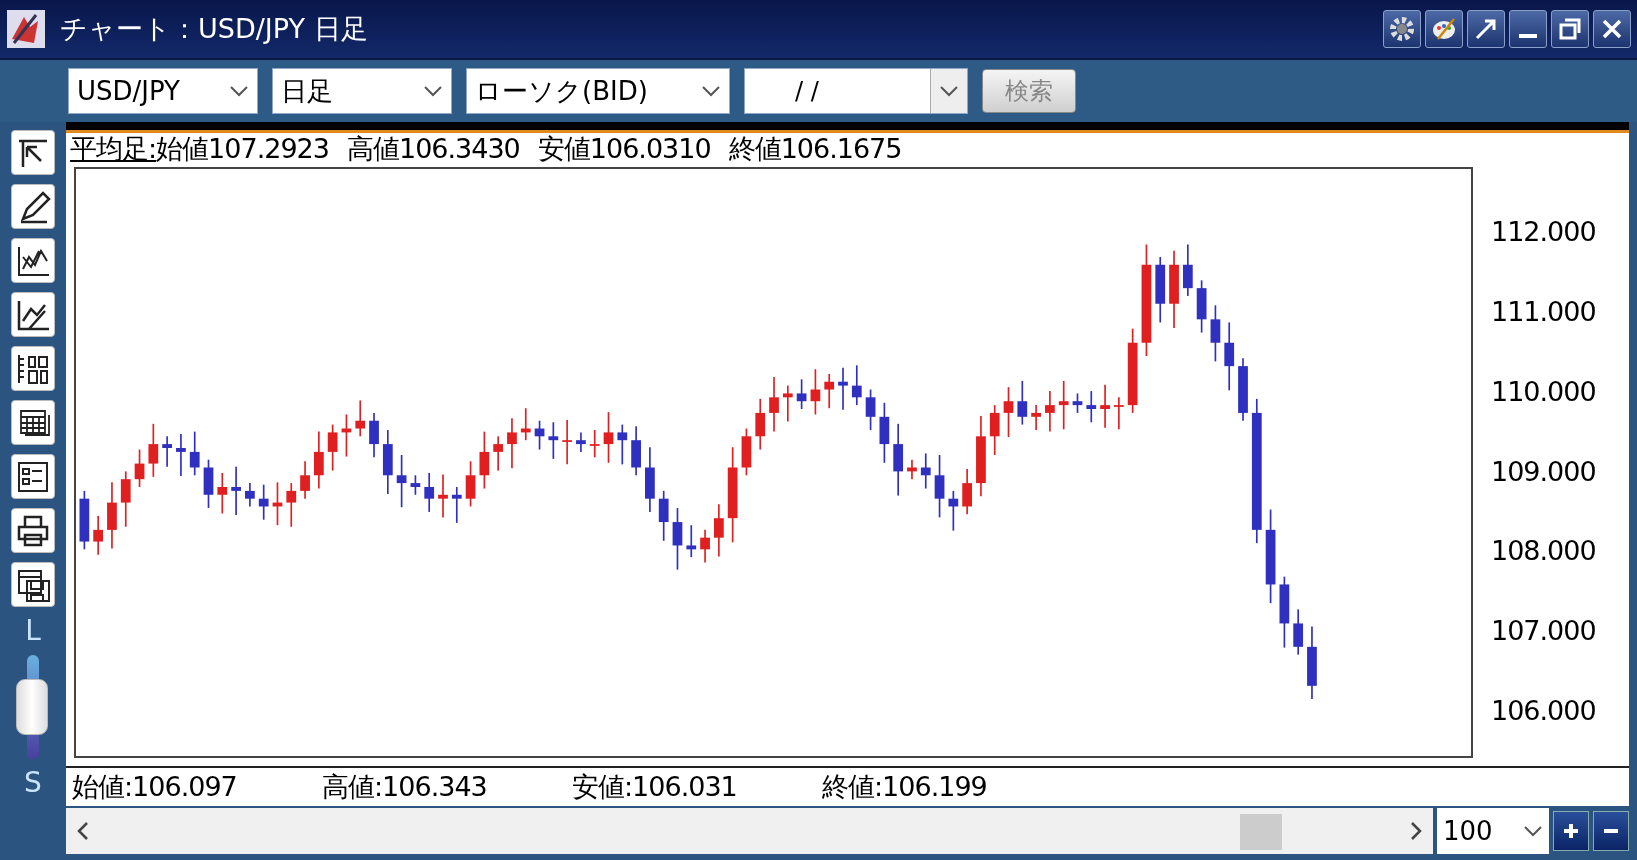 The width and height of the screenshot is (1637, 860). I want to click on ohlc-value: 始値:106.097, so click(155, 787).